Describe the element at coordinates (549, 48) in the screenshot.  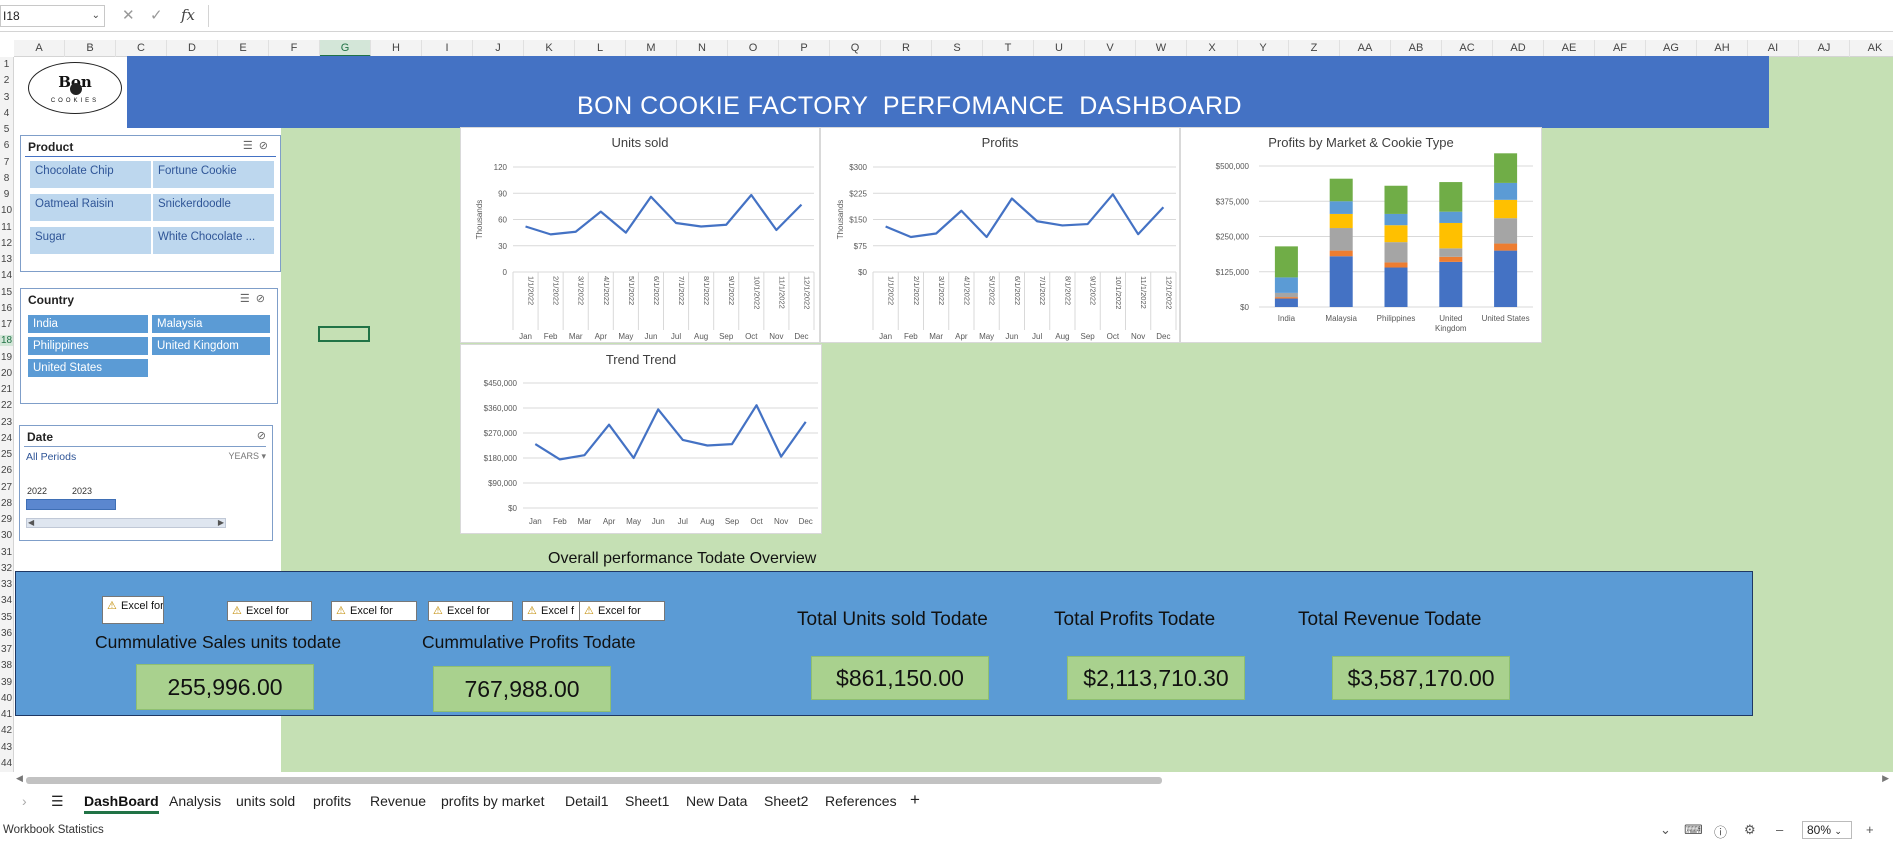
I see `column-header-k: K` at that location.